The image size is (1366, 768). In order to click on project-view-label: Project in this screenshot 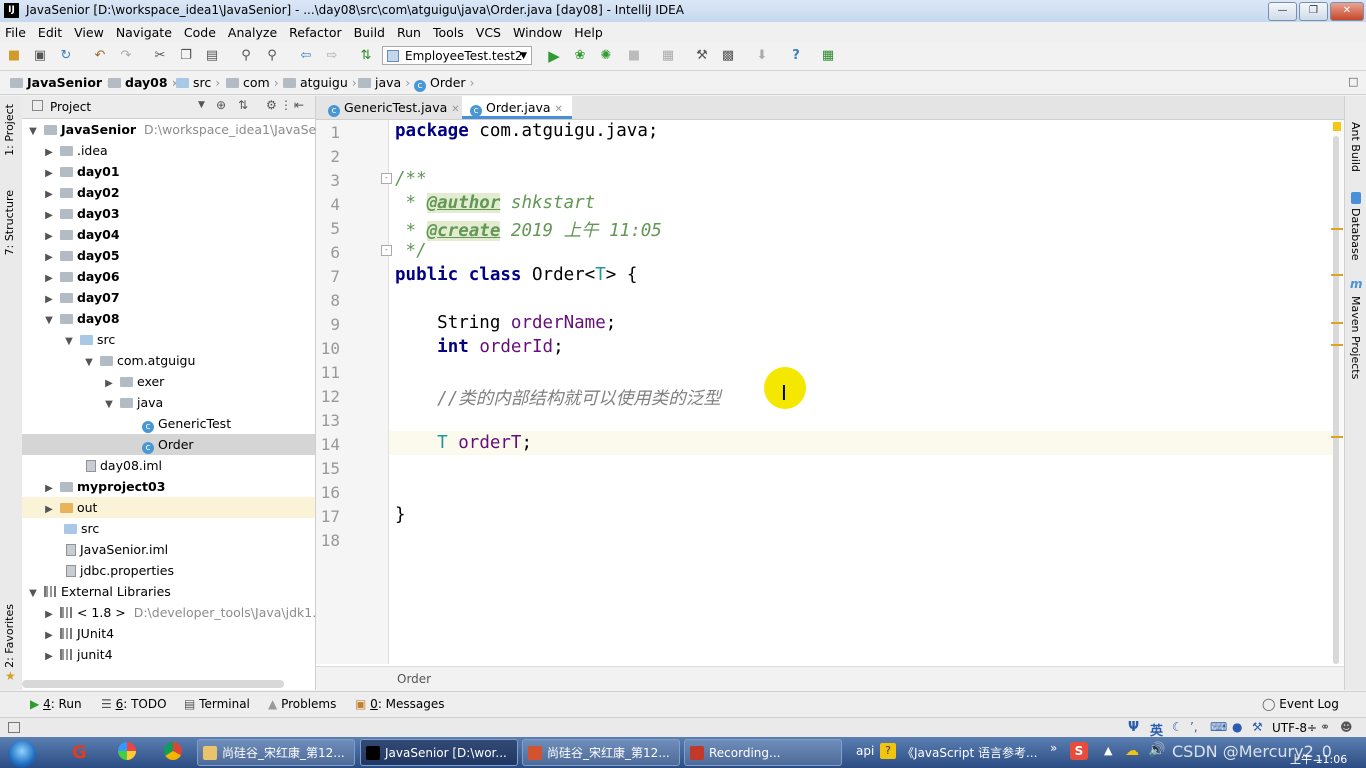, I will do `click(70, 107)`.